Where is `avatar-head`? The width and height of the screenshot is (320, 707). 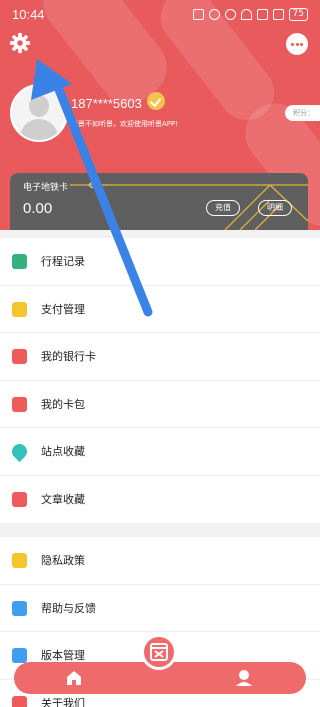
avatar-head is located at coordinates (39, 106).